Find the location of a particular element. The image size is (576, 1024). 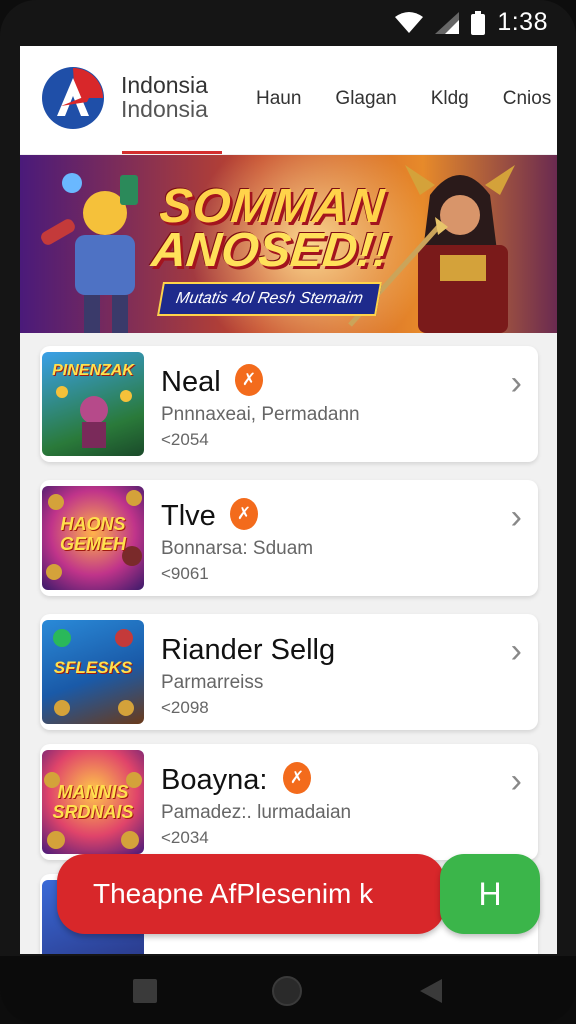

game-subtitle: Pamadez:. lurmadaian is located at coordinates (256, 812).